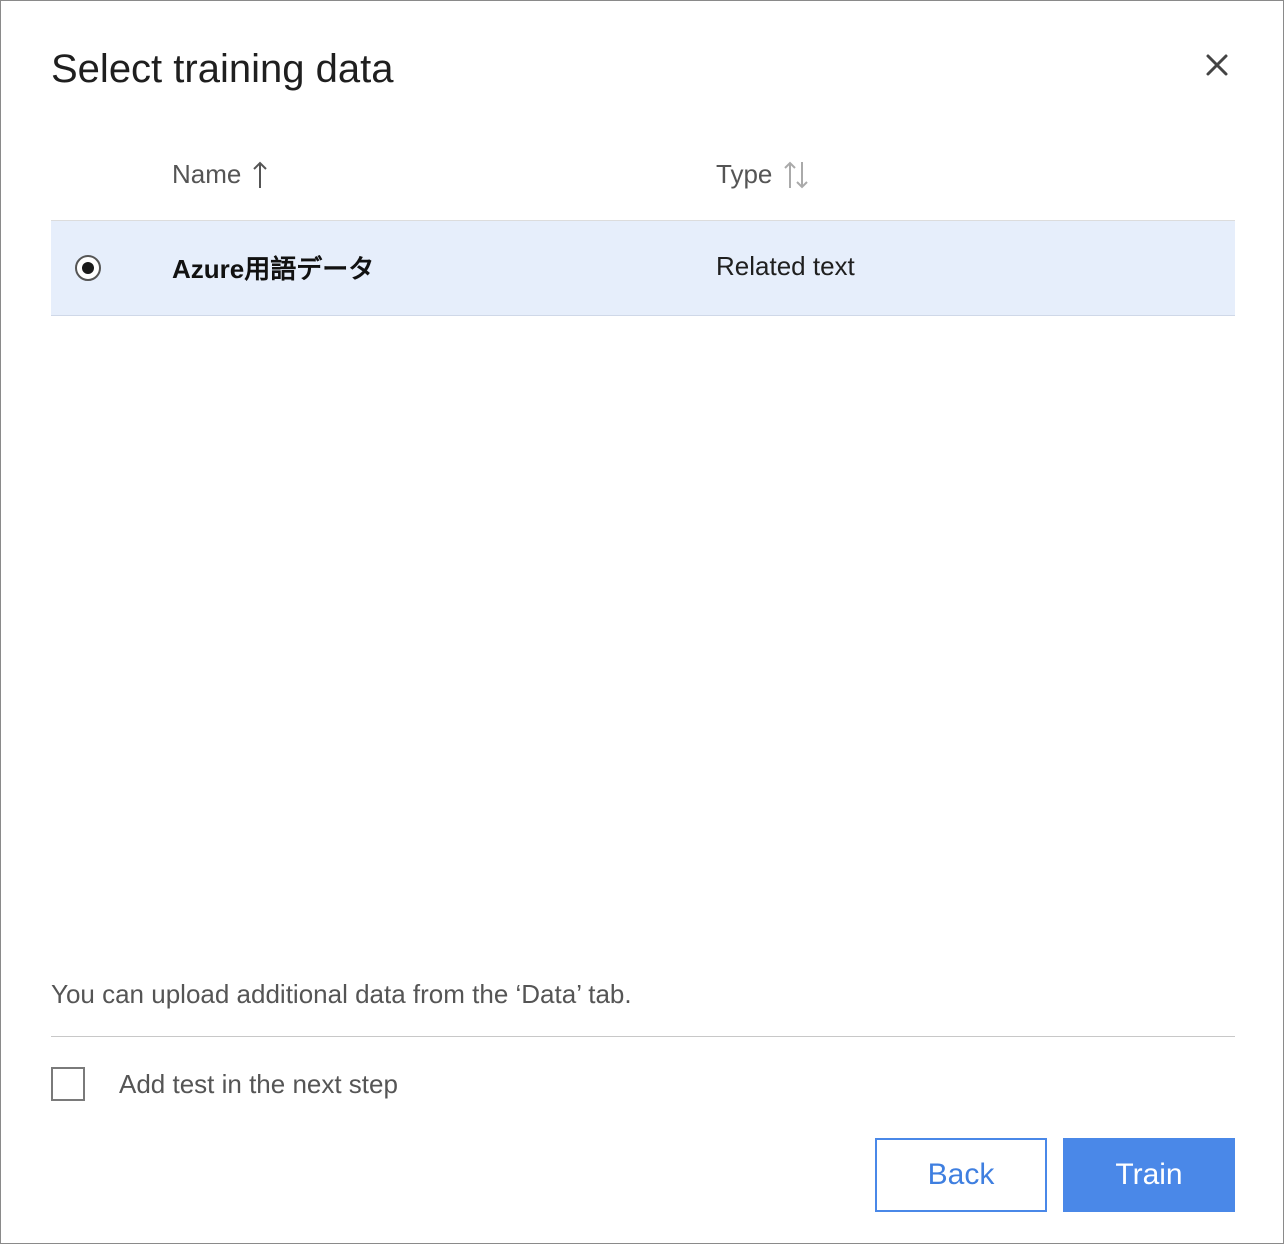  I want to click on add-test-label: Add test in the next step, so click(258, 1083).